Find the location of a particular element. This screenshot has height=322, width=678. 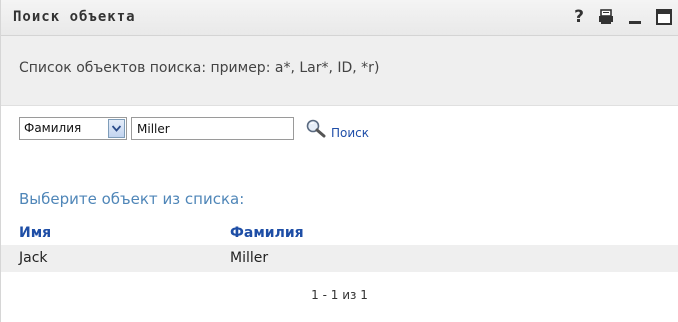

results-caption: Выберите объект из списка: is located at coordinates (132, 199).